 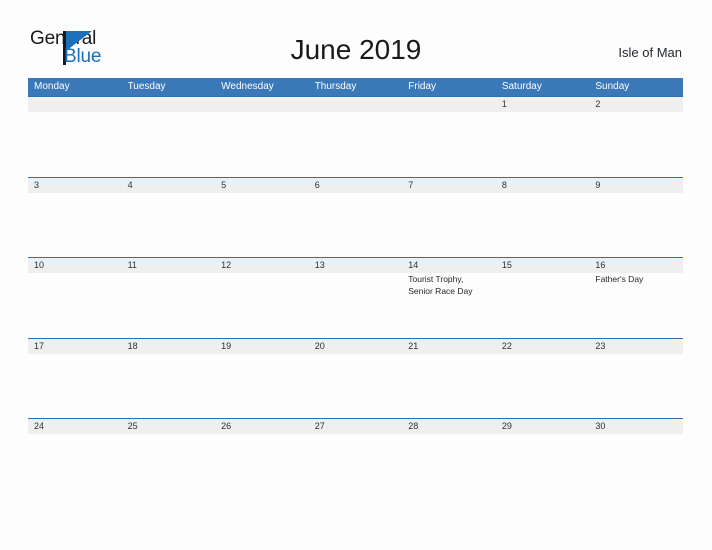 I want to click on calendar-week-row: 12, so click(x=355, y=136).